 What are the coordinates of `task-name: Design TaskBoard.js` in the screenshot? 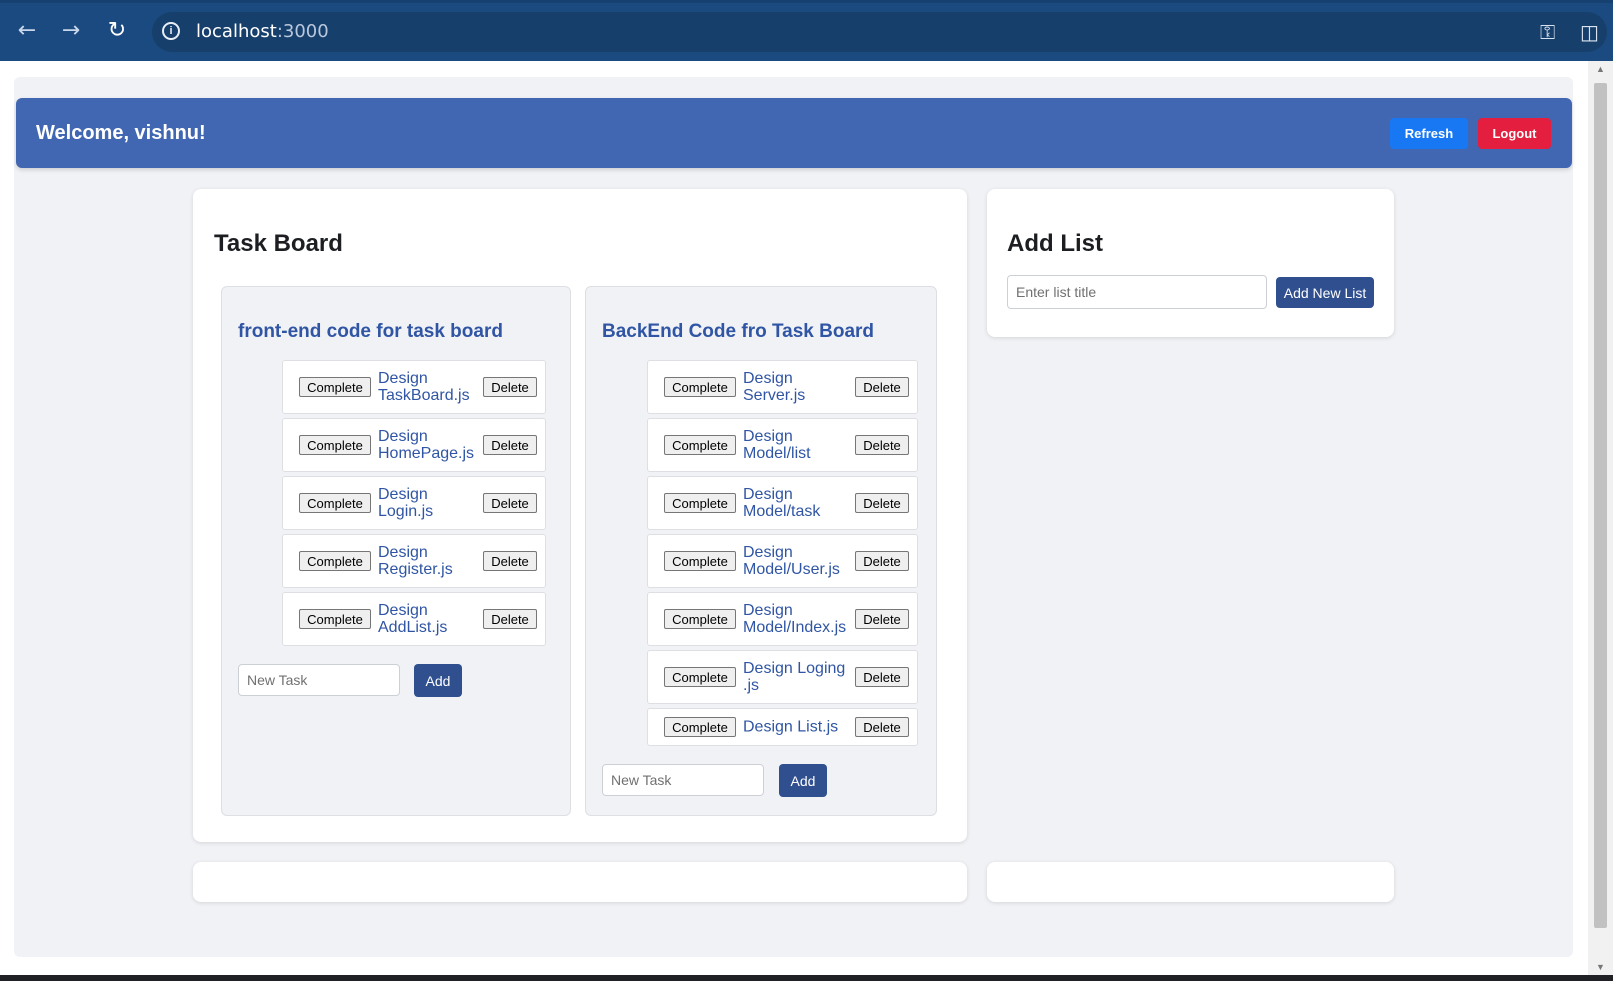 It's located at (424, 387).